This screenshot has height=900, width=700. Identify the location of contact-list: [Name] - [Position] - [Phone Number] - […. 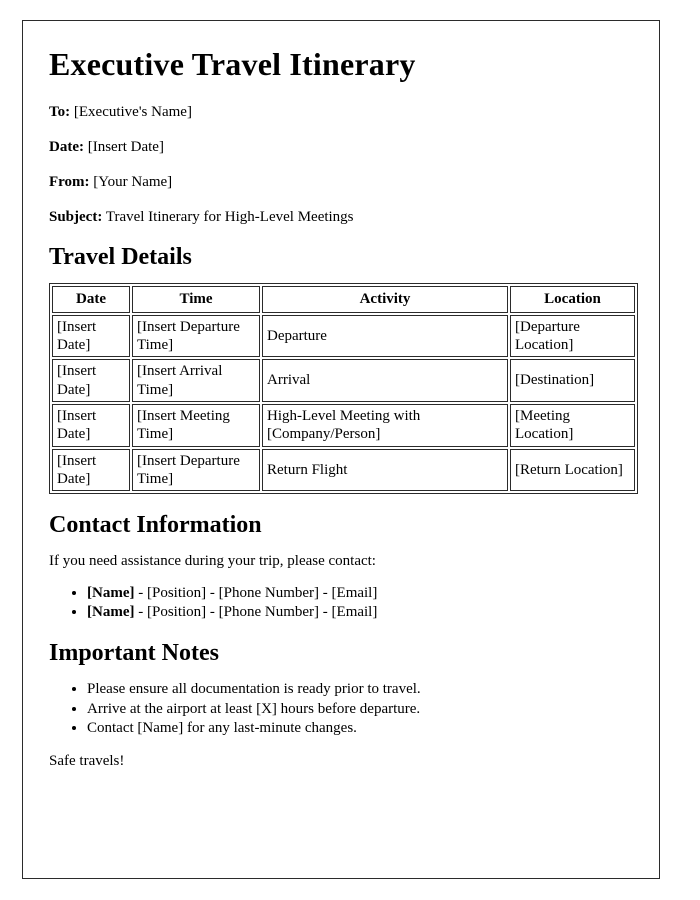
(341, 603).